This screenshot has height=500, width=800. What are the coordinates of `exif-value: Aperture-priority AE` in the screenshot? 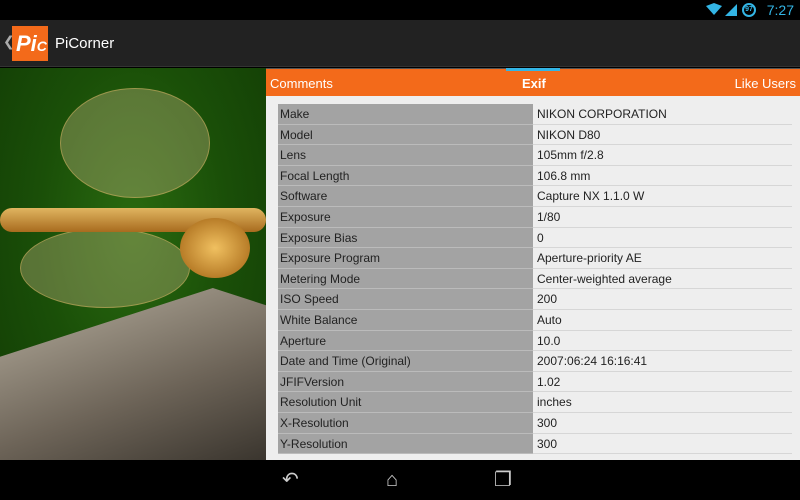 It's located at (662, 258).